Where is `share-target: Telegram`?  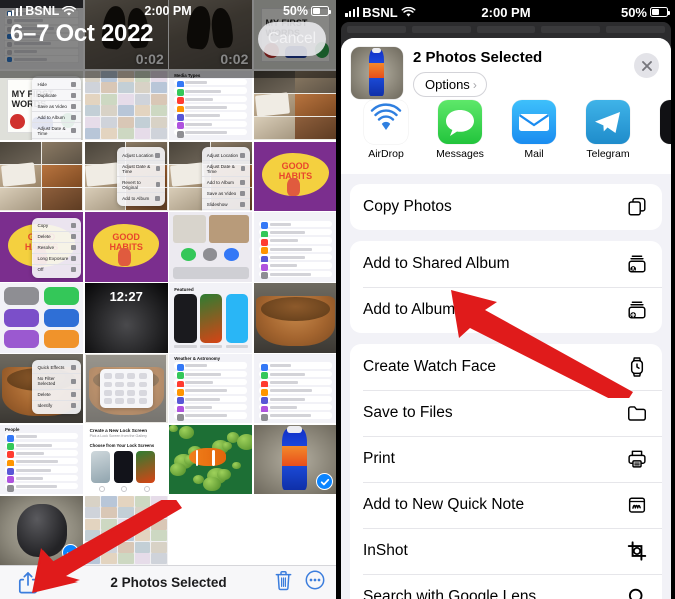 share-target: Telegram is located at coordinates (608, 130).